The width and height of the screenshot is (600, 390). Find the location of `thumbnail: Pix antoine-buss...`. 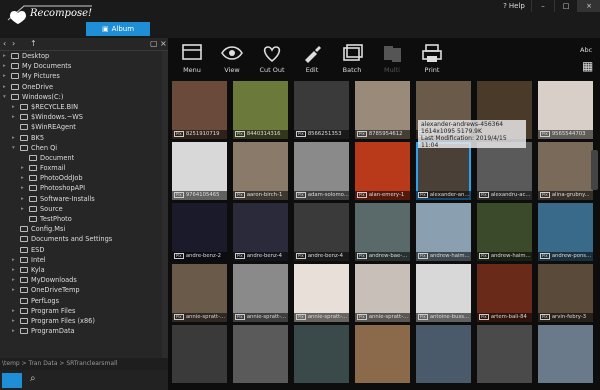

thumbnail: Pix antoine-buss... is located at coordinates (443, 293).